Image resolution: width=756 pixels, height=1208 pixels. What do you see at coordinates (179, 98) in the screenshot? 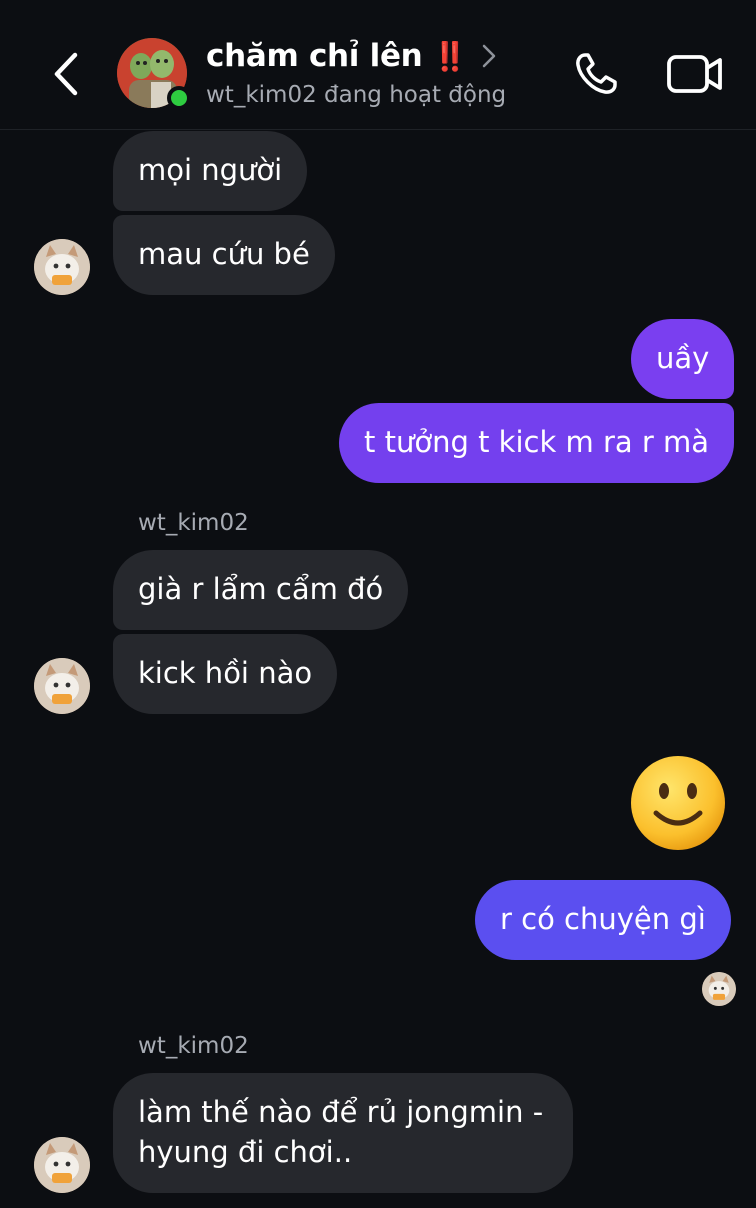
I see `online-status-dot` at bounding box center [179, 98].